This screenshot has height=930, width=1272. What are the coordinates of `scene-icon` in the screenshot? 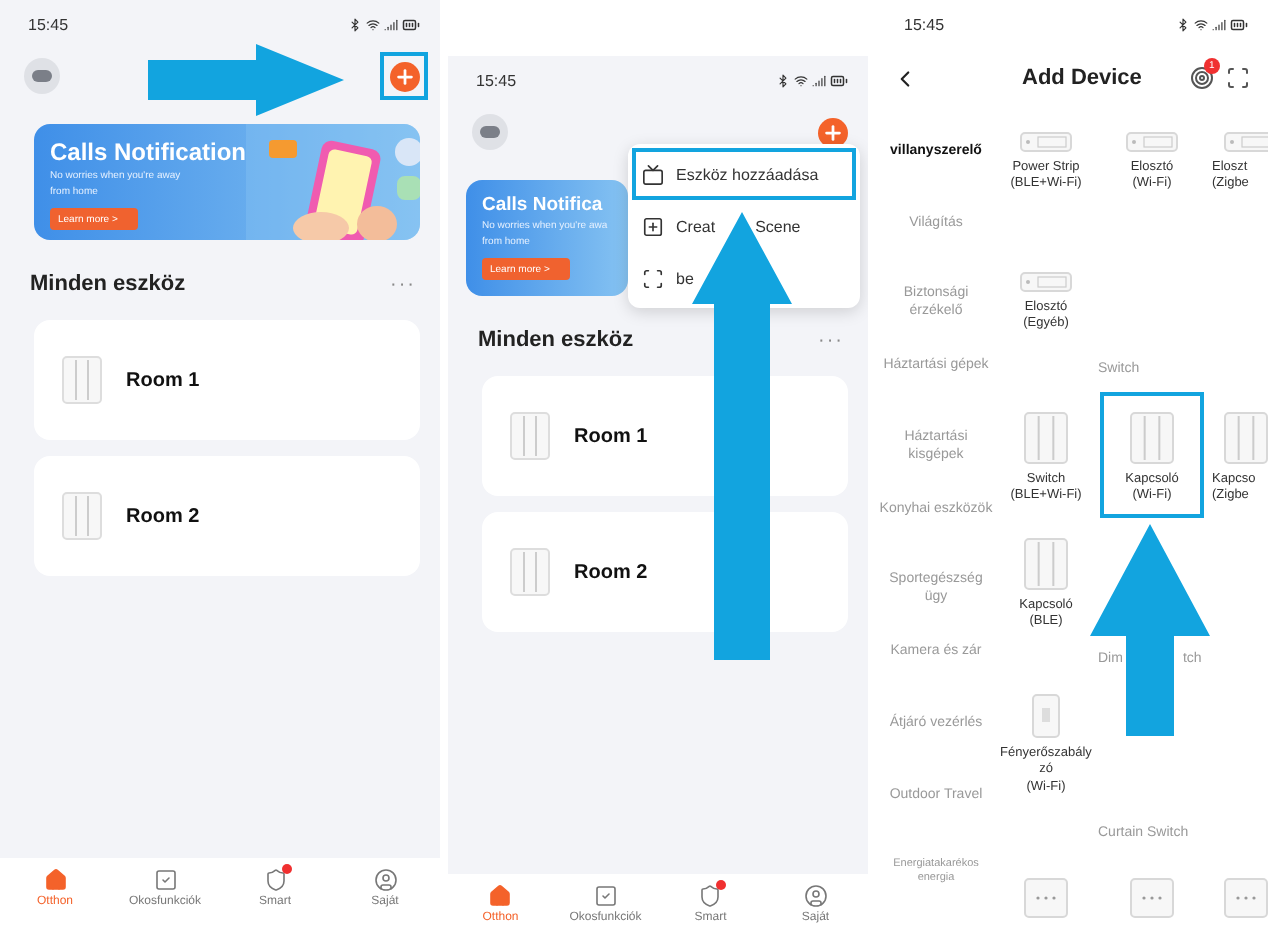 It's located at (653, 226).